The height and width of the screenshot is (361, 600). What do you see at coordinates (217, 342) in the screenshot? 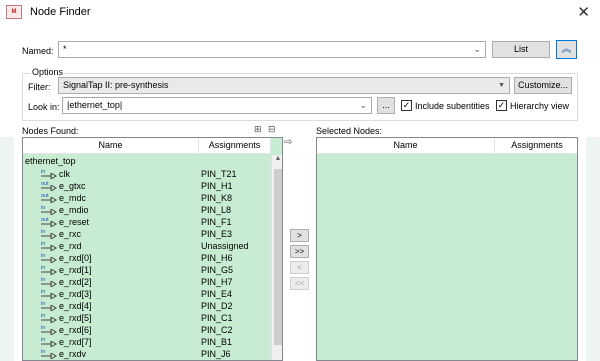
I see `node-assignment: PIN_B1` at bounding box center [217, 342].